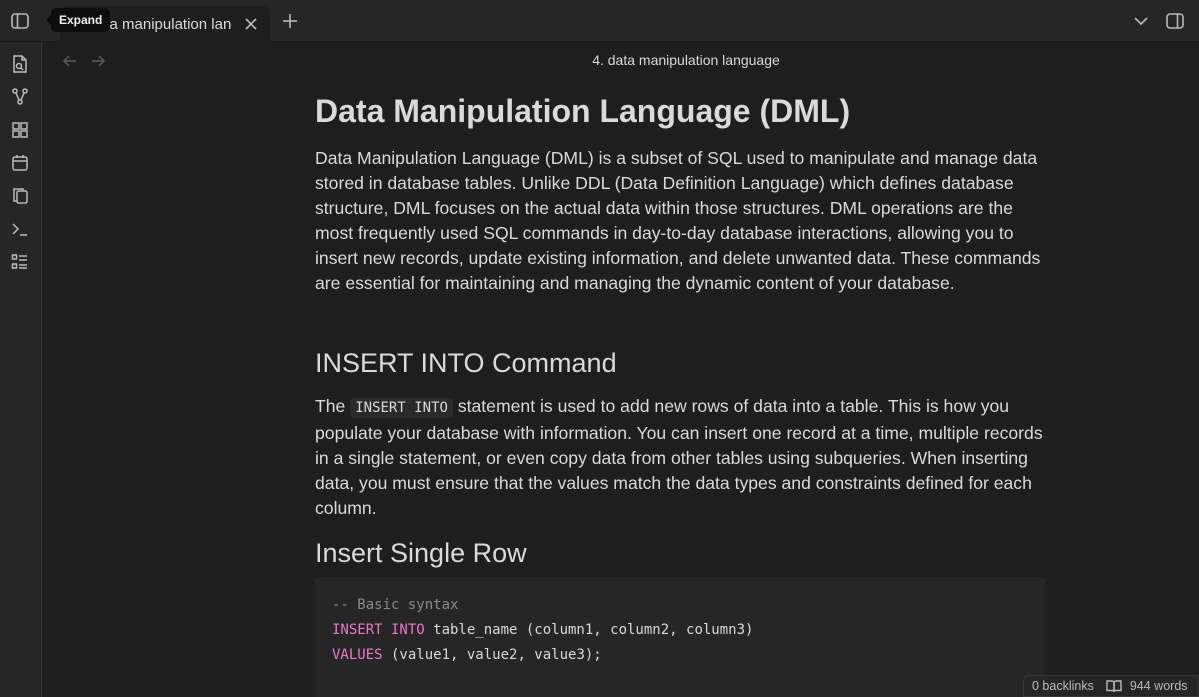 The height and width of the screenshot is (697, 1199). I want to click on layout-grid-icon, so click(20, 130).